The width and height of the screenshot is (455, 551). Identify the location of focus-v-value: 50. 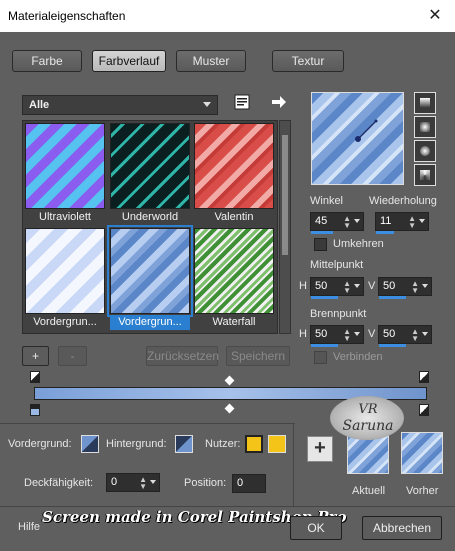
(389, 334).